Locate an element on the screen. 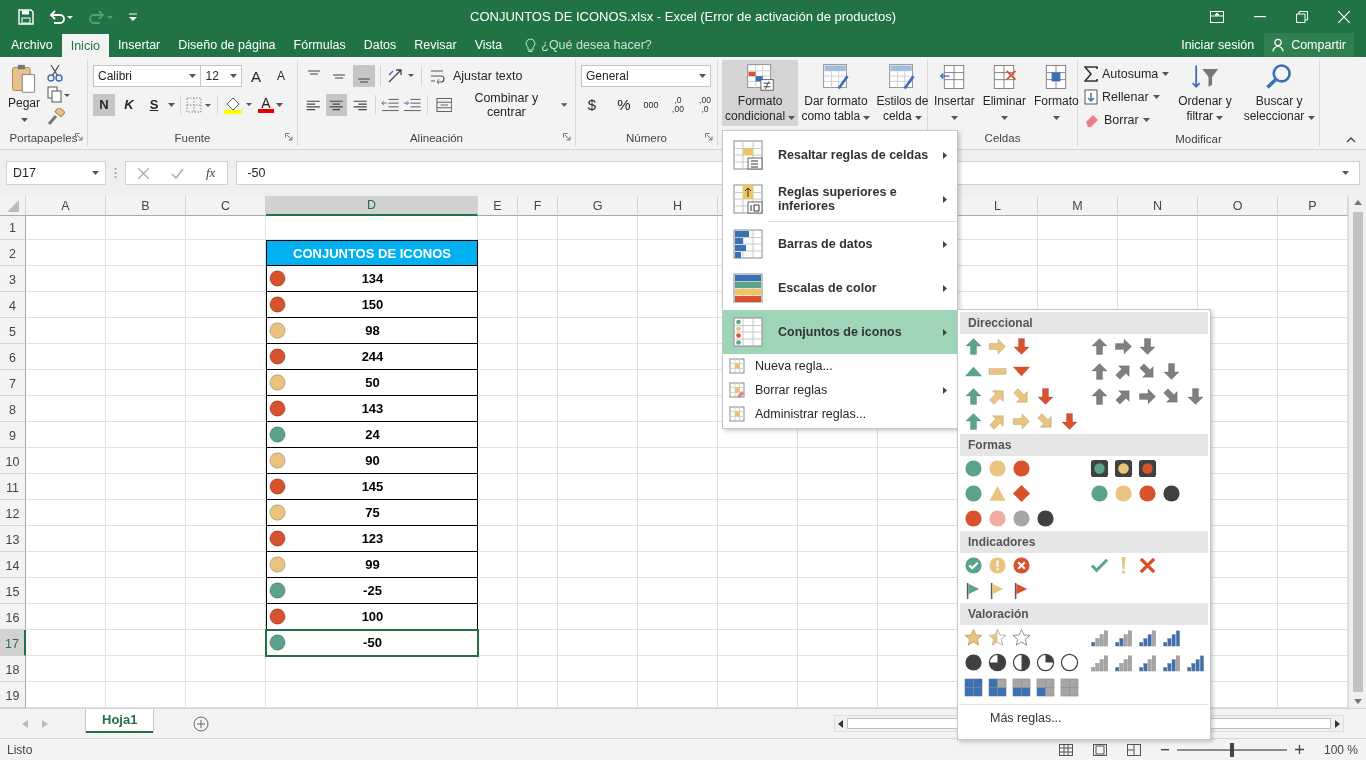  name-box: D17 is located at coordinates (56, 173).